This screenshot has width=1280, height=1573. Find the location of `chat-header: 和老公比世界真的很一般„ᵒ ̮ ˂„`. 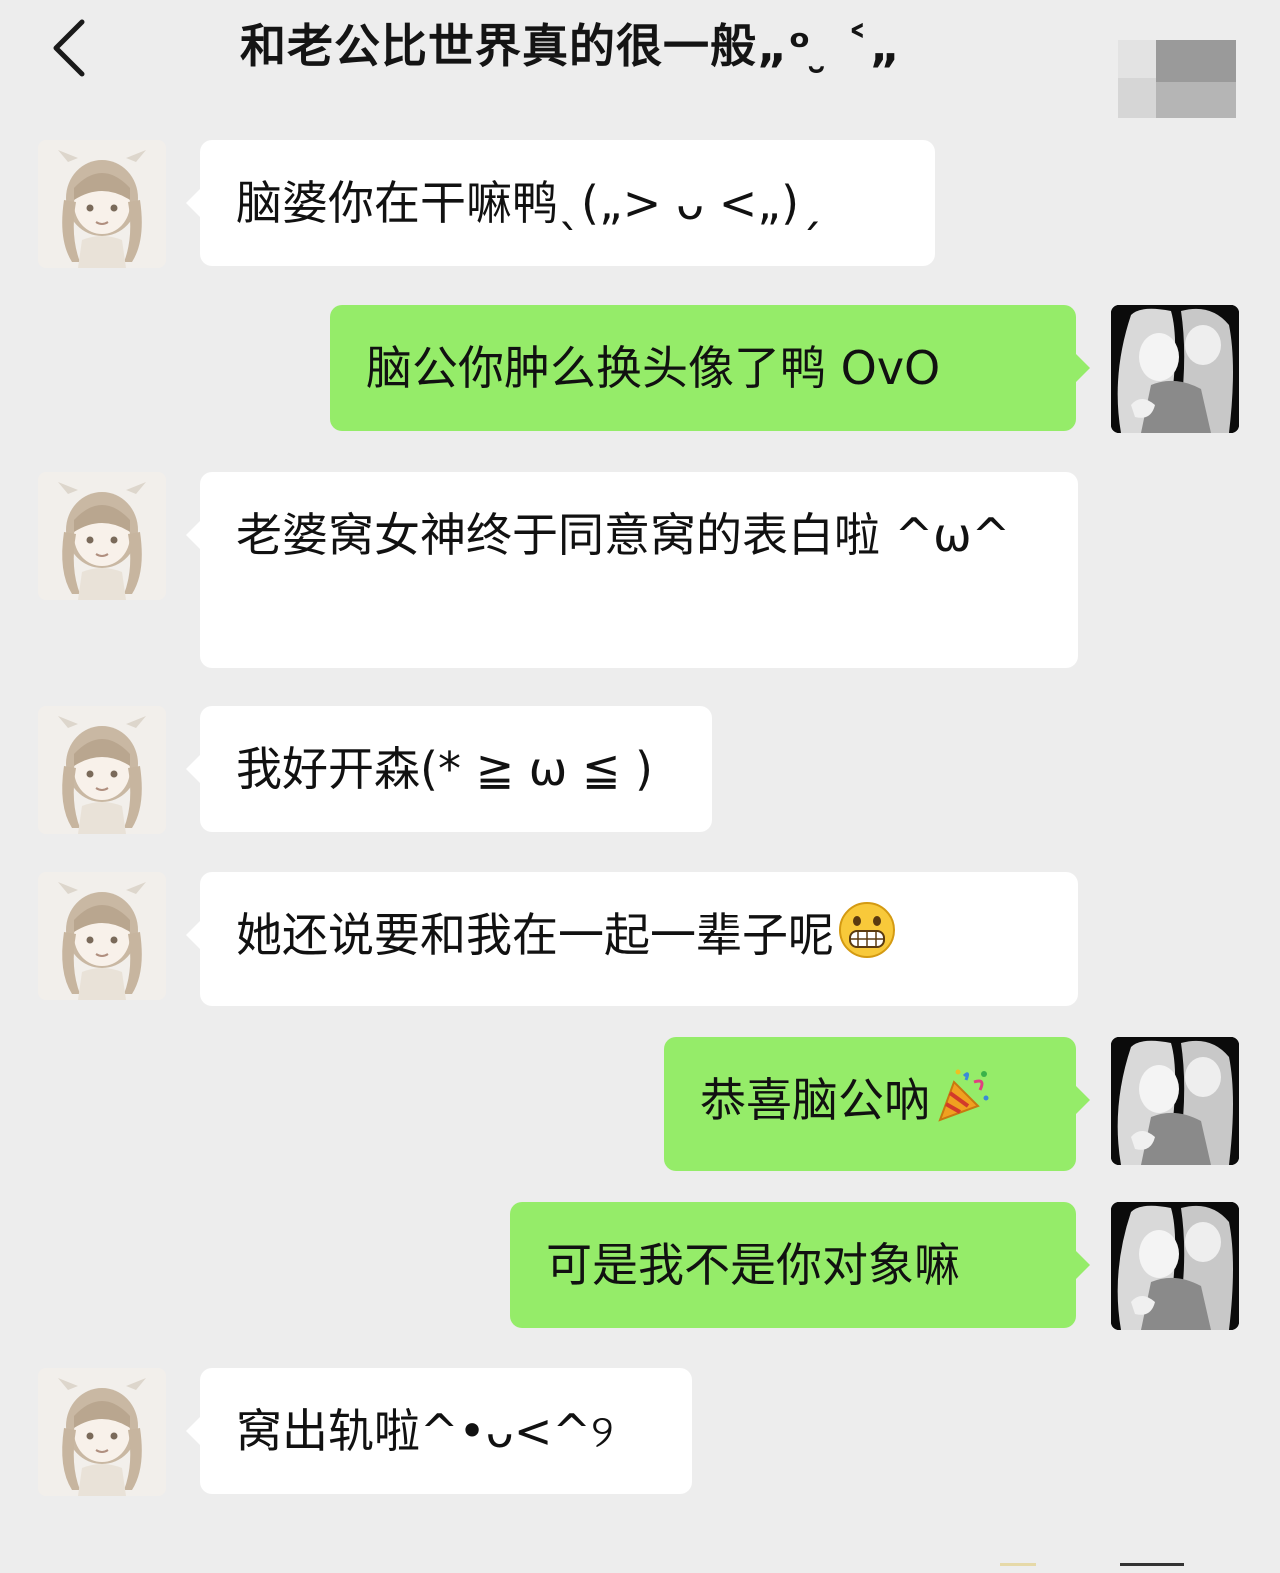

chat-header: 和老公比世界真的很一般„ᵒ ̮ ˂„ is located at coordinates (640, 59).